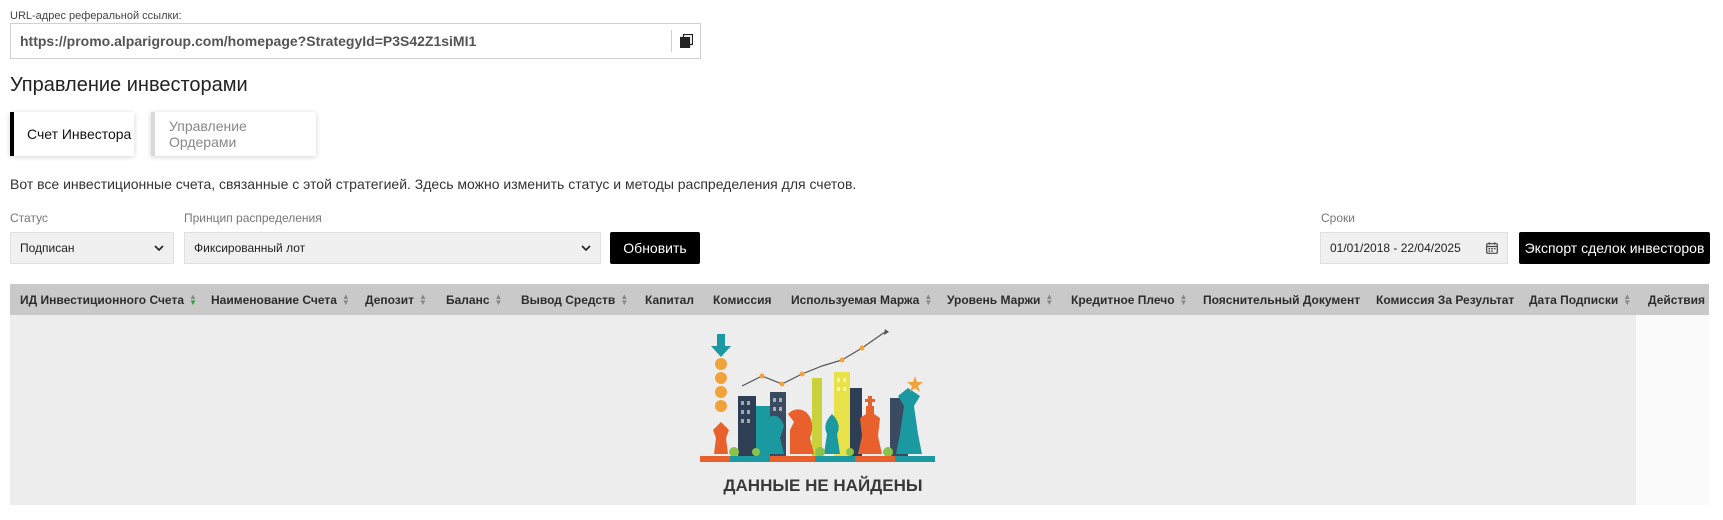  I want to click on tab-investor-account: Счет Инвестора, so click(72, 134).